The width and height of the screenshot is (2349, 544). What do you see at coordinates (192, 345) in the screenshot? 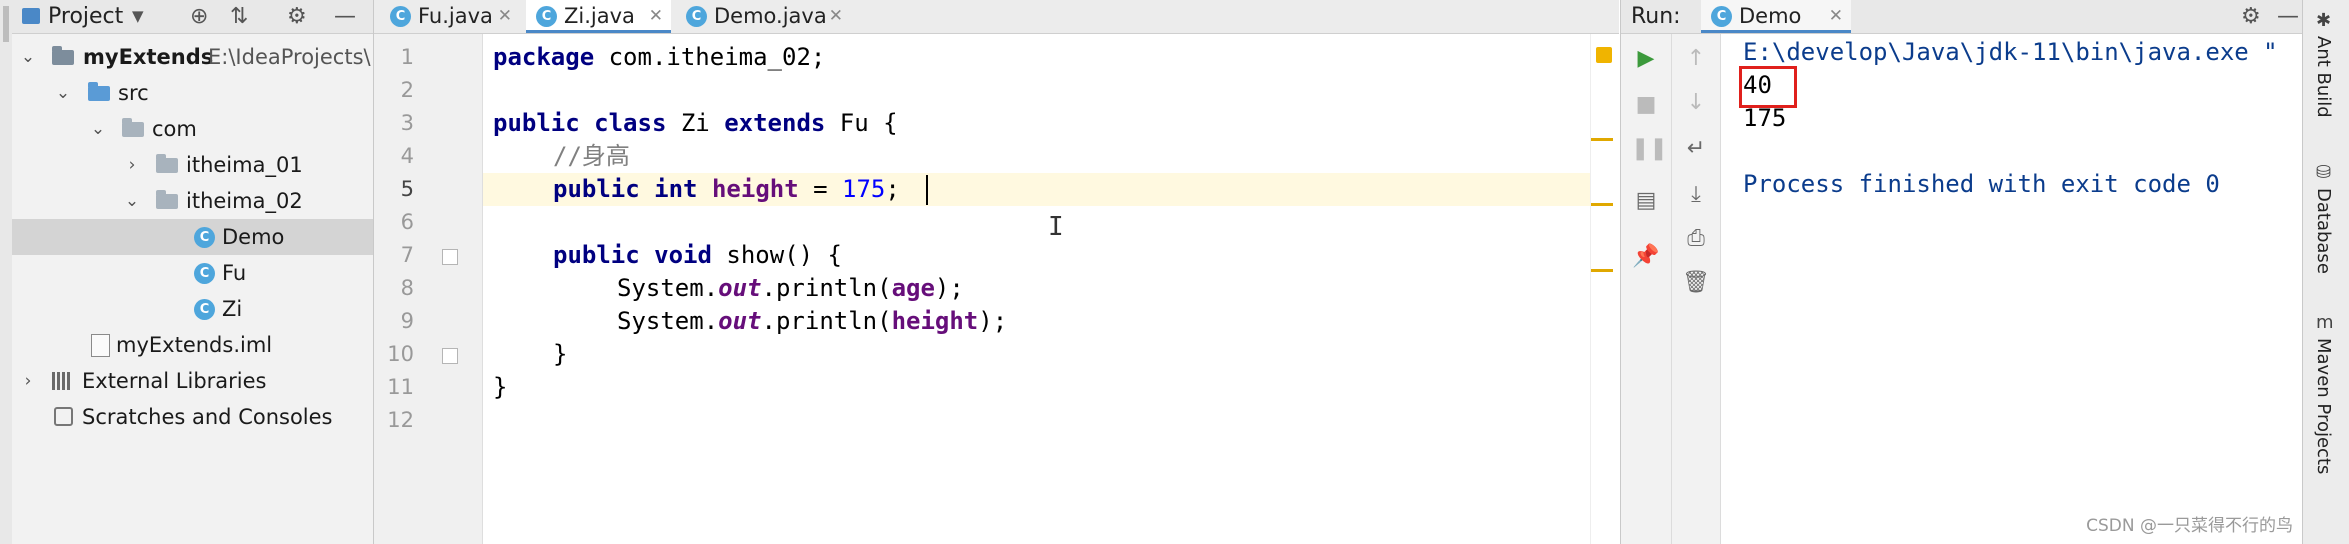
I see `tree-node-iml: myExtends.iml` at bounding box center [192, 345].